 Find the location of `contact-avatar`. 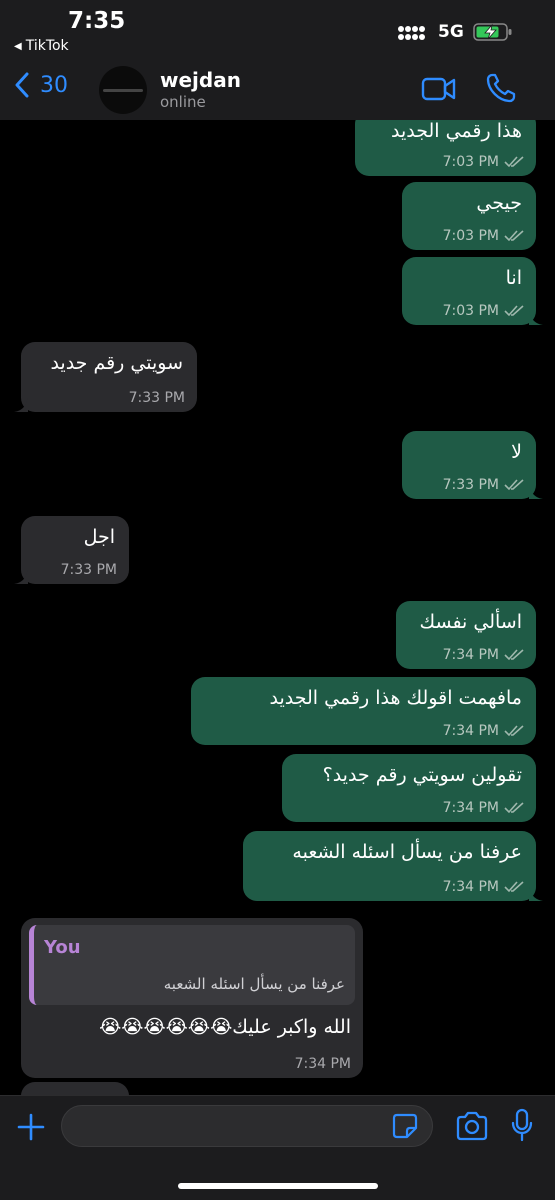

contact-avatar is located at coordinates (123, 90).